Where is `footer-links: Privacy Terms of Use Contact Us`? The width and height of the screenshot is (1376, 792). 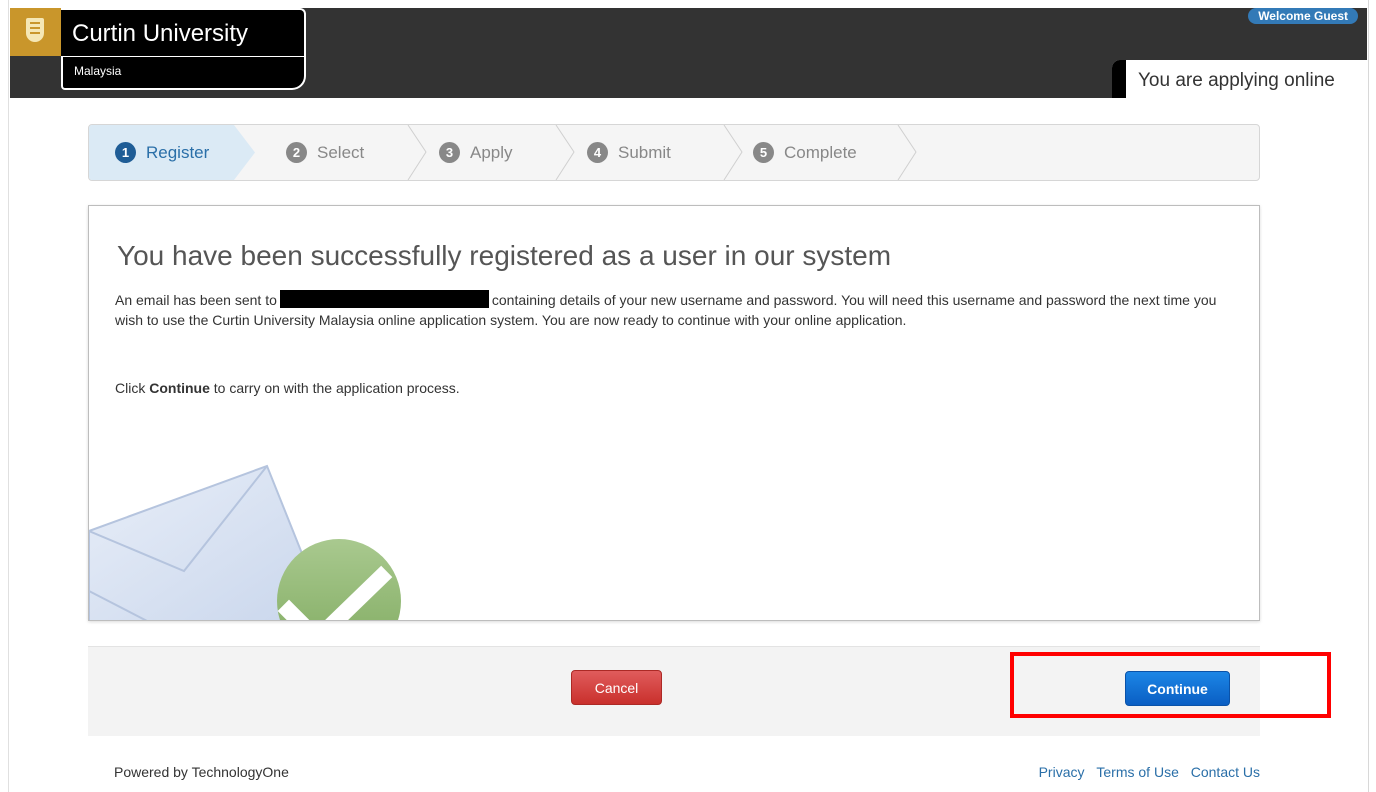 footer-links: Privacy Terms of Use Contact Us is located at coordinates (1145, 772).